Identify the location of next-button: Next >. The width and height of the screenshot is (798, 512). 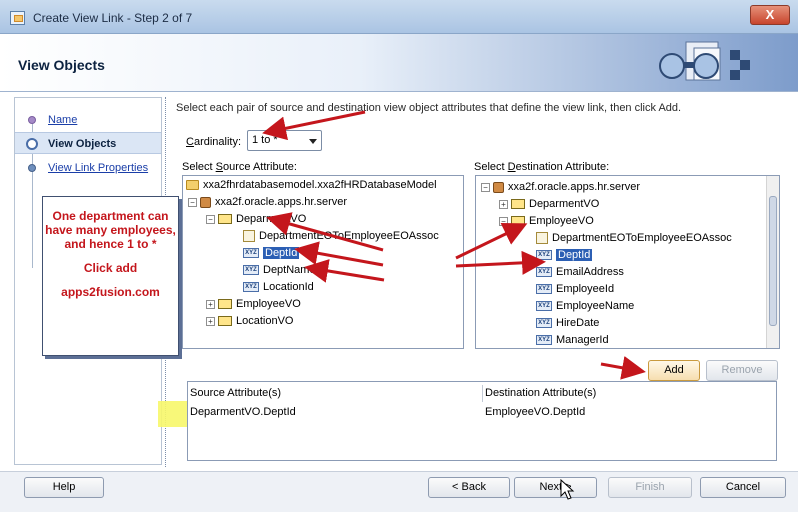
(555, 487).